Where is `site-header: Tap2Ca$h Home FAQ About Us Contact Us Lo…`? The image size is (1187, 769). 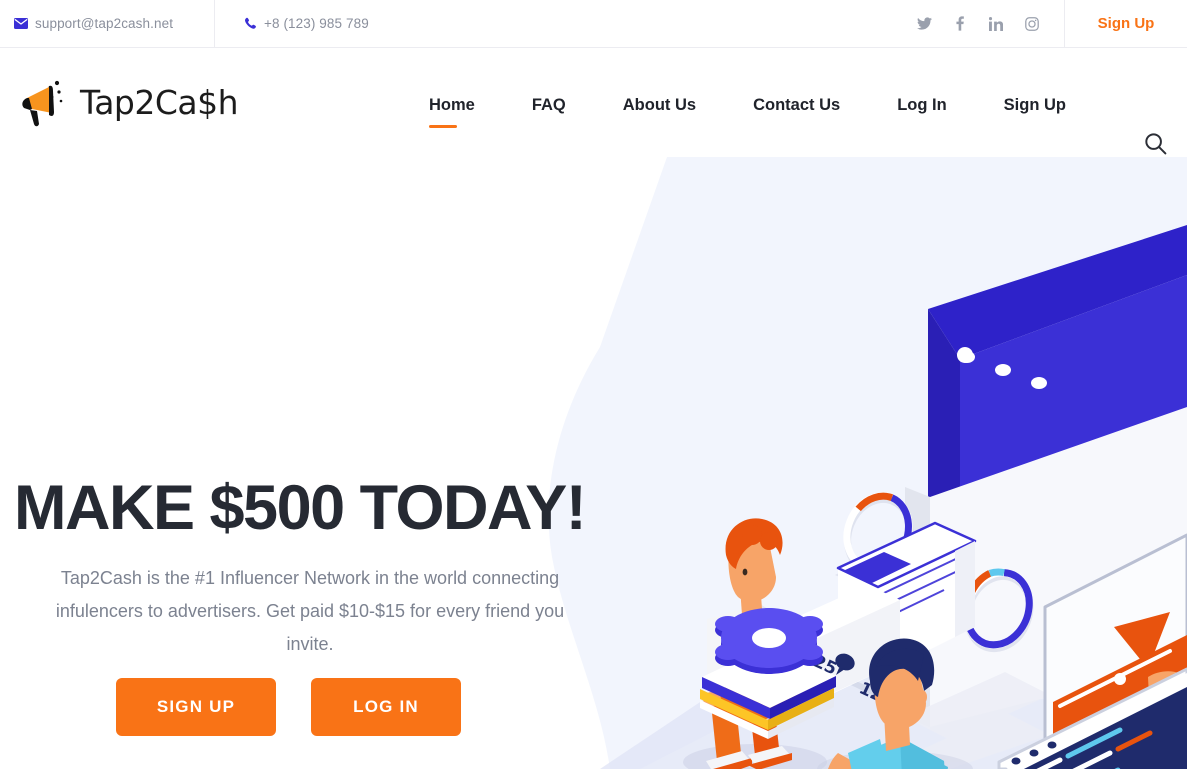 site-header: Tap2Ca$h Home FAQ About Us Contact Us Lo… is located at coordinates (593, 102).